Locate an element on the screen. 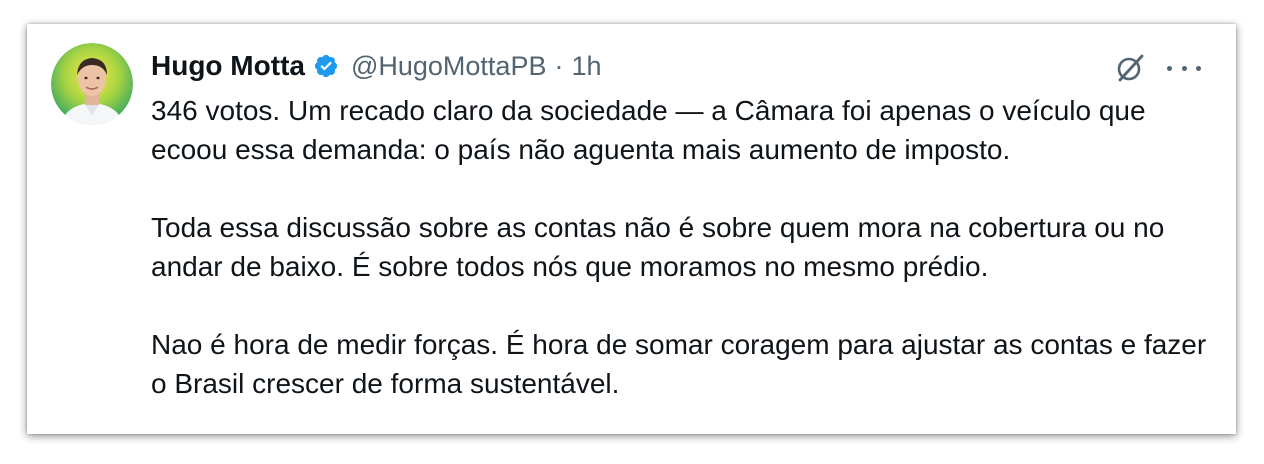  avatar is located at coordinates (92, 84).